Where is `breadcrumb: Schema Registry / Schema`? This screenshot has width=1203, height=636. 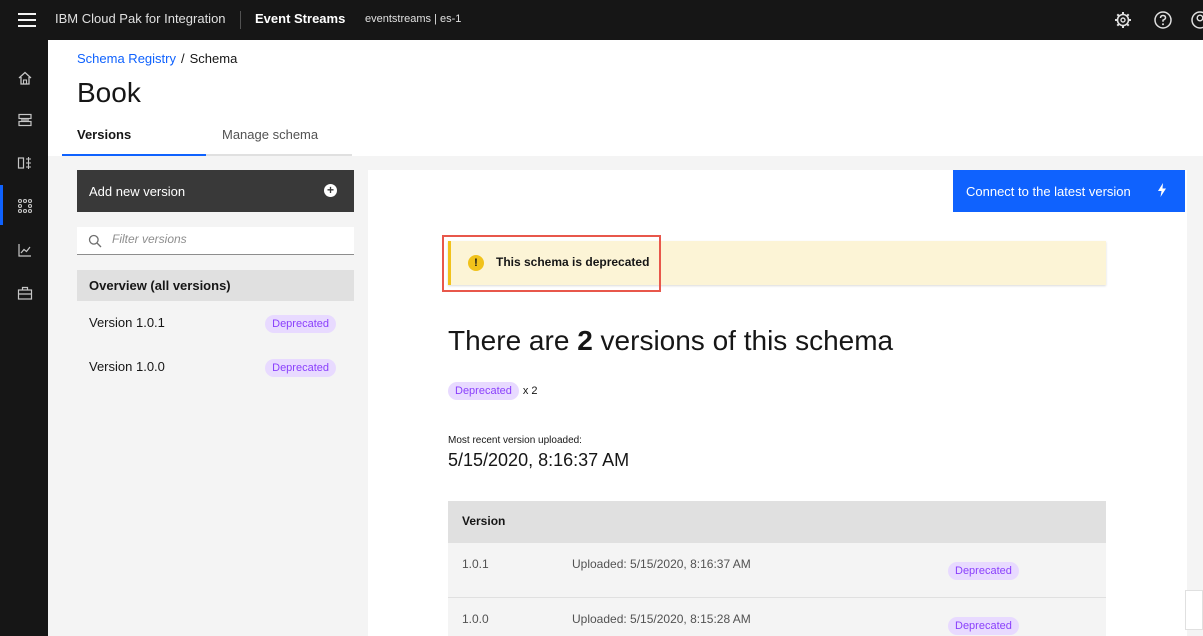
breadcrumb: Schema Registry / Schema is located at coordinates (157, 58).